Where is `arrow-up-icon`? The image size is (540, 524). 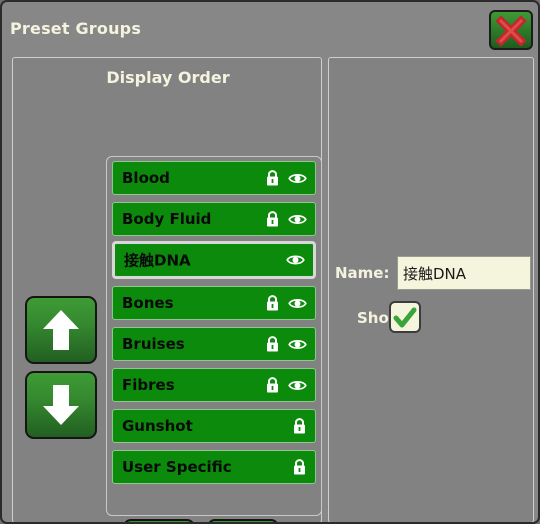
arrow-up-icon is located at coordinates (61, 330).